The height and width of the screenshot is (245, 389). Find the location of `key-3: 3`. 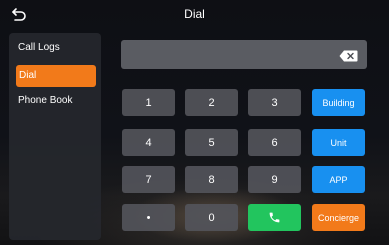

key-3: 3 is located at coordinates (274, 102).